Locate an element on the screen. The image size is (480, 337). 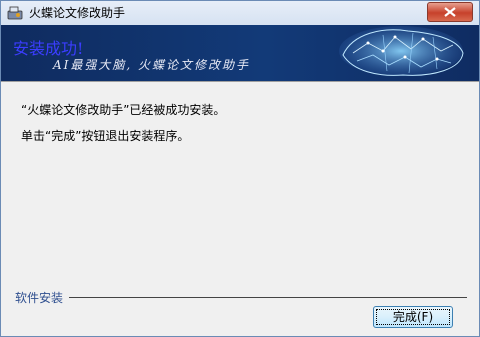
close-icon is located at coordinates (450, 12).